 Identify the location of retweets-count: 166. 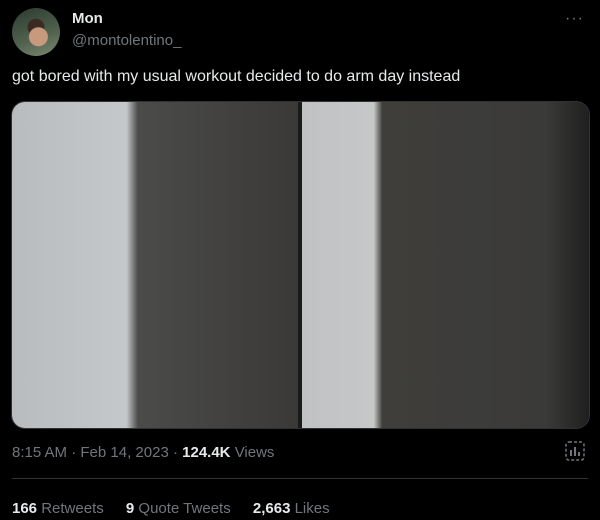
(25, 508).